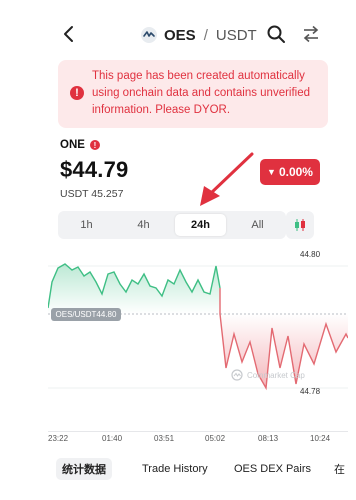  I want to click on time-label: 05:02, so click(215, 438).